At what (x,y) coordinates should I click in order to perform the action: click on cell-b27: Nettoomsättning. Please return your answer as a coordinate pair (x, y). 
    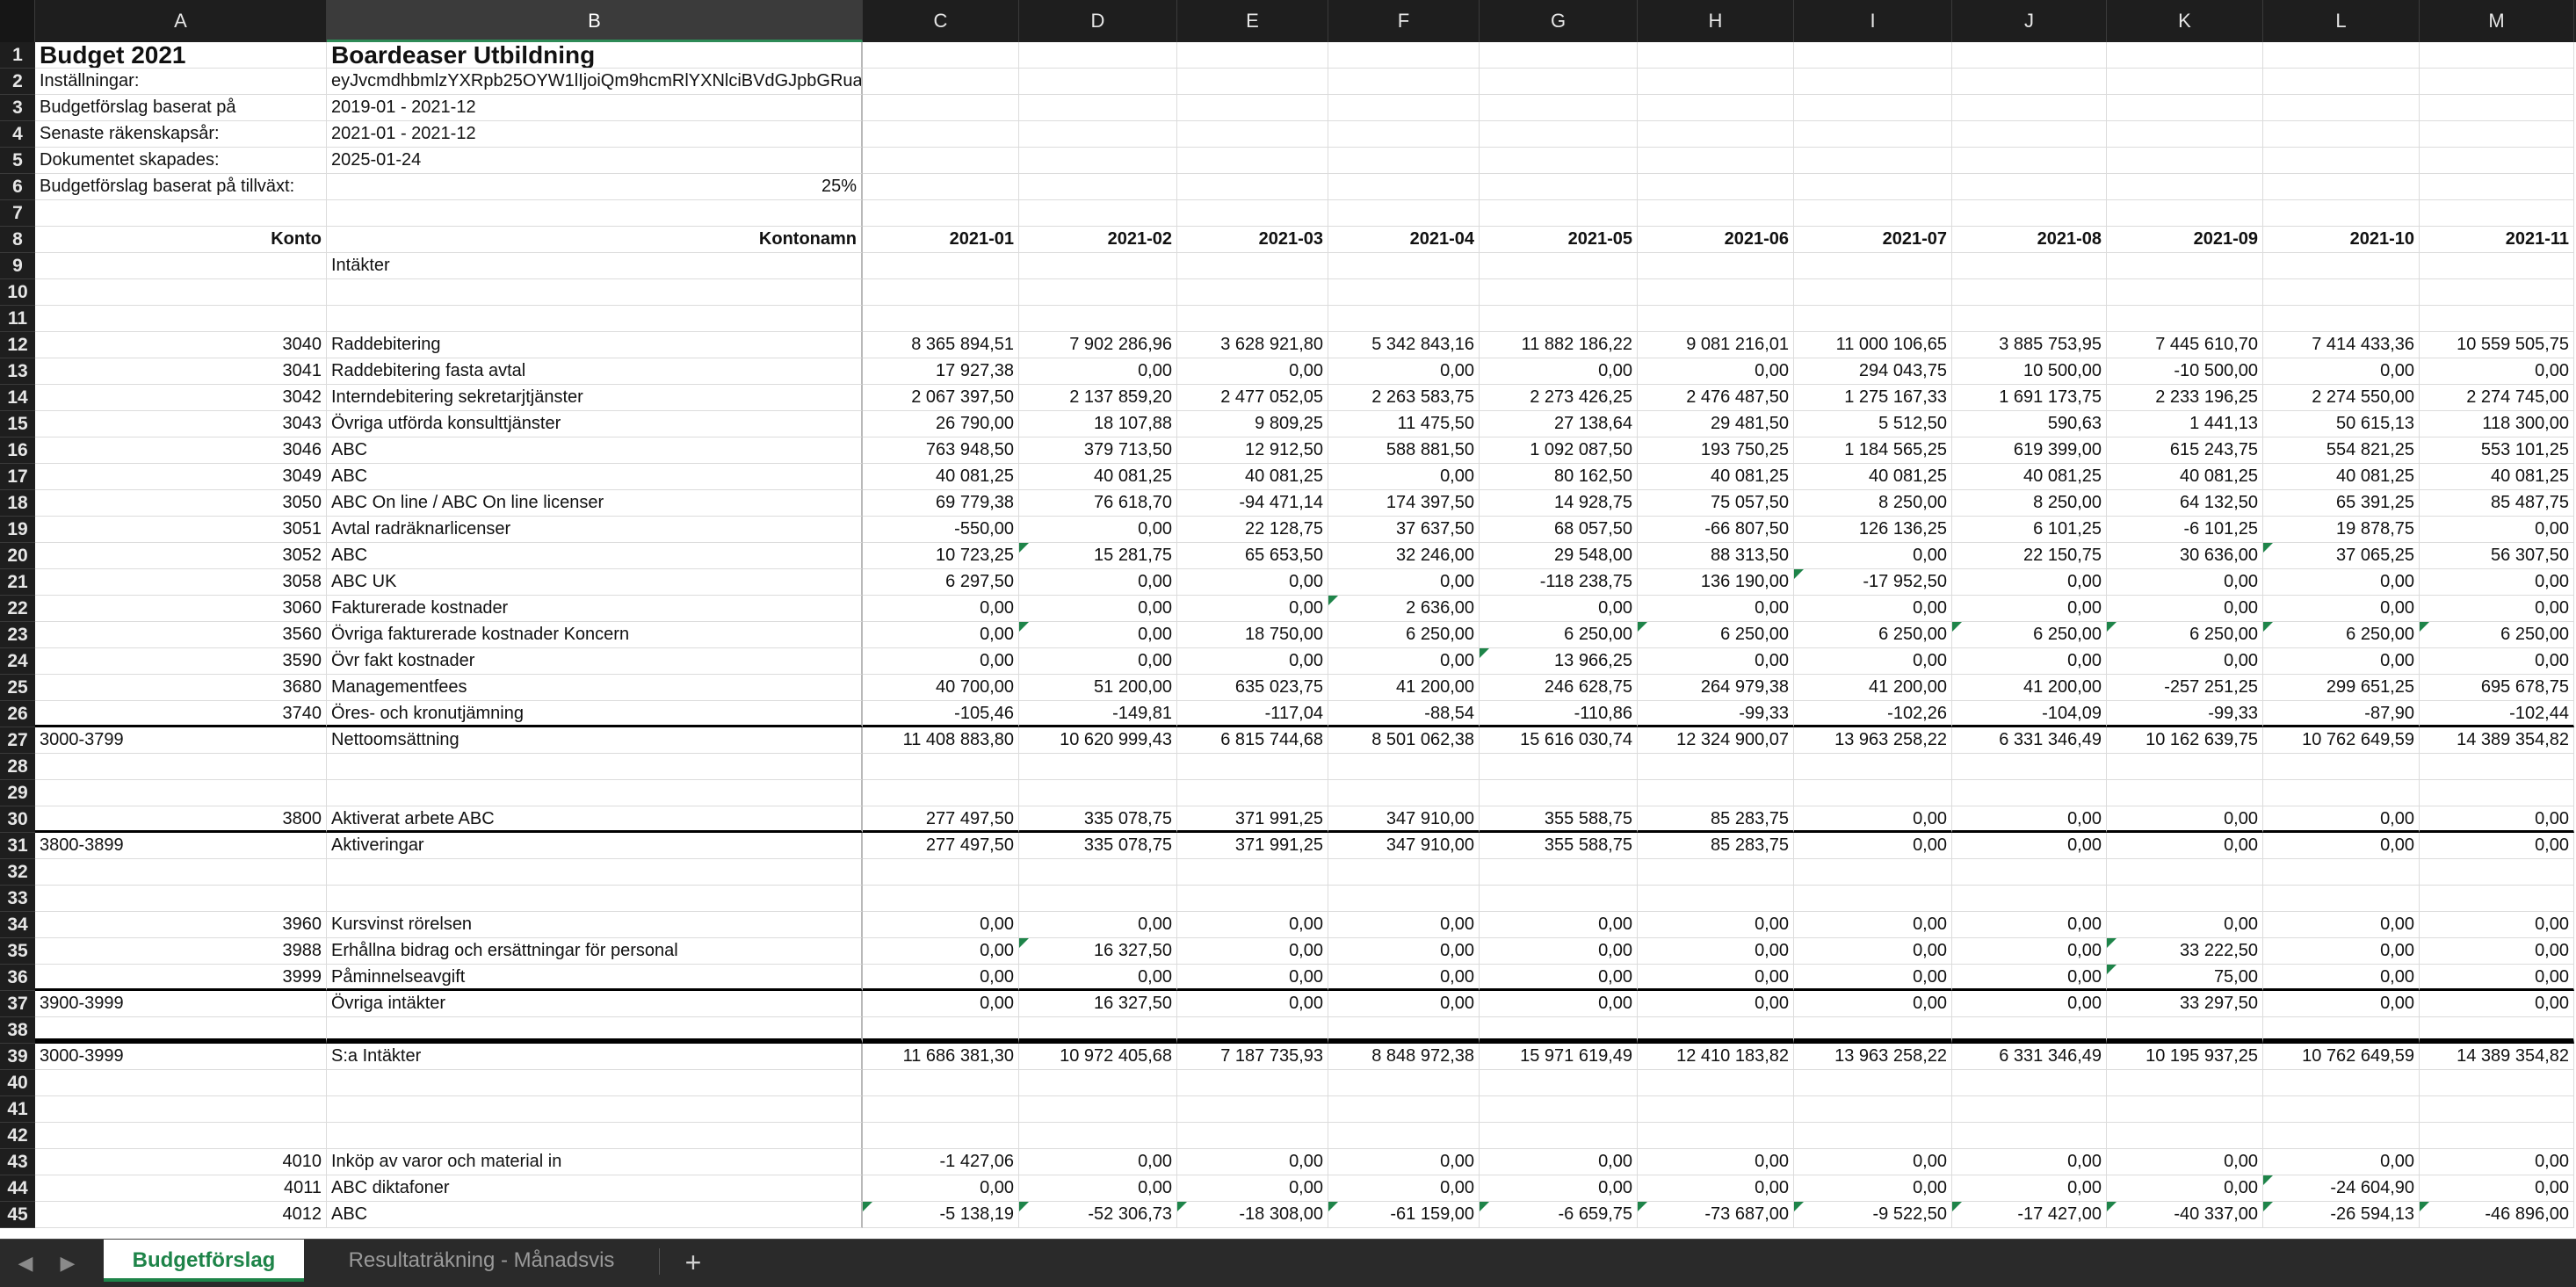
    Looking at the image, I should click on (595, 741).